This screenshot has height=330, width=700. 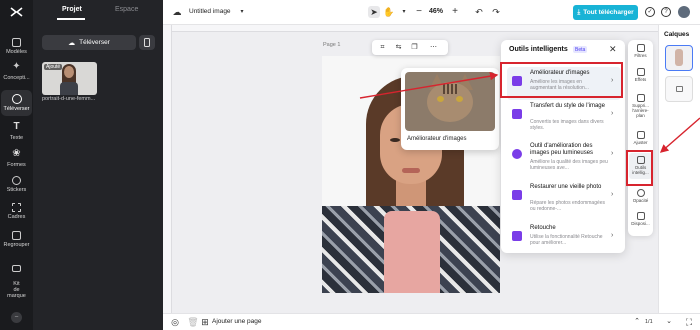 I want to click on asset-thumbnail: Ajouté, so click(x=69, y=78).